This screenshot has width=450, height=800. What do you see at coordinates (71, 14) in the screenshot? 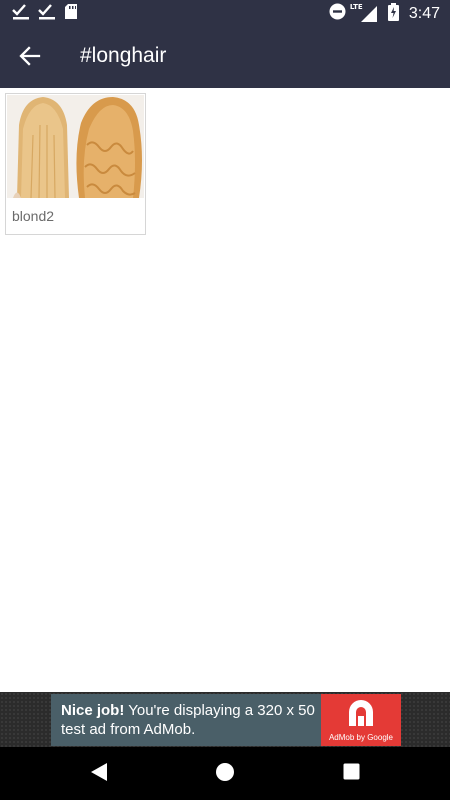
I see `sd-card-icon` at bounding box center [71, 14].